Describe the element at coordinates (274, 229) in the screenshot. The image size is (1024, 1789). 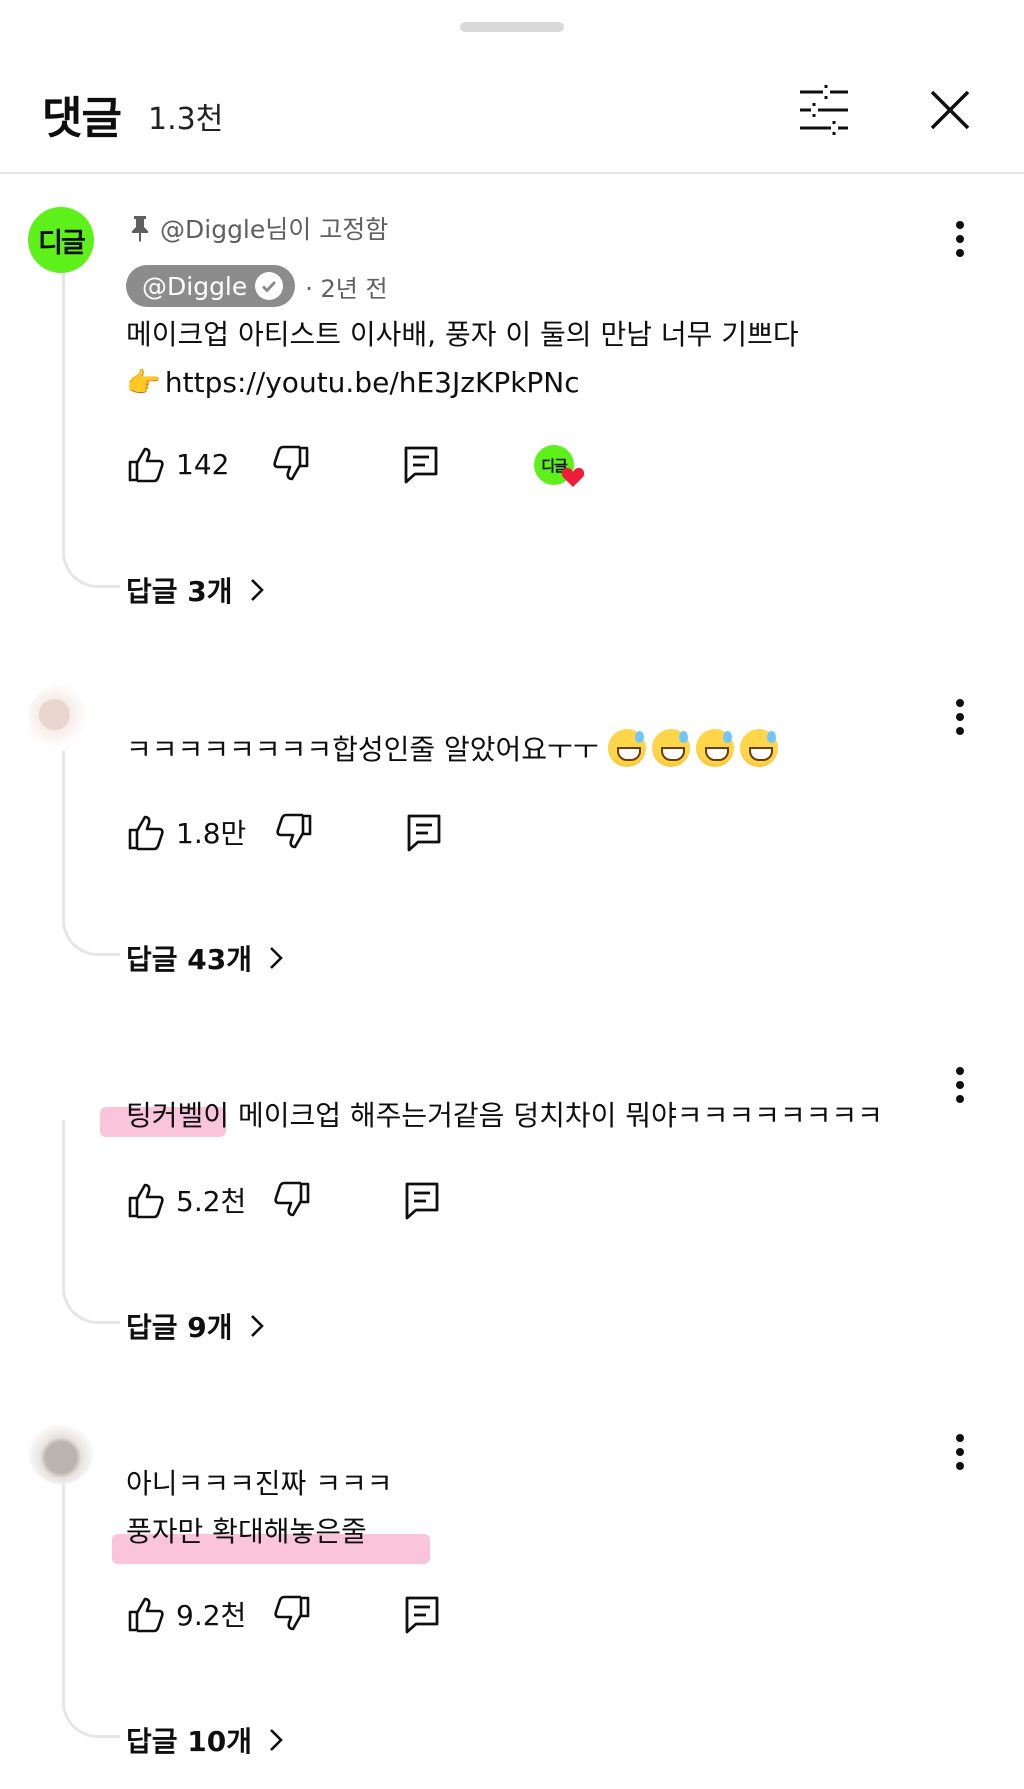
I see `pinned-label: @Diggle님이 고정함` at that location.